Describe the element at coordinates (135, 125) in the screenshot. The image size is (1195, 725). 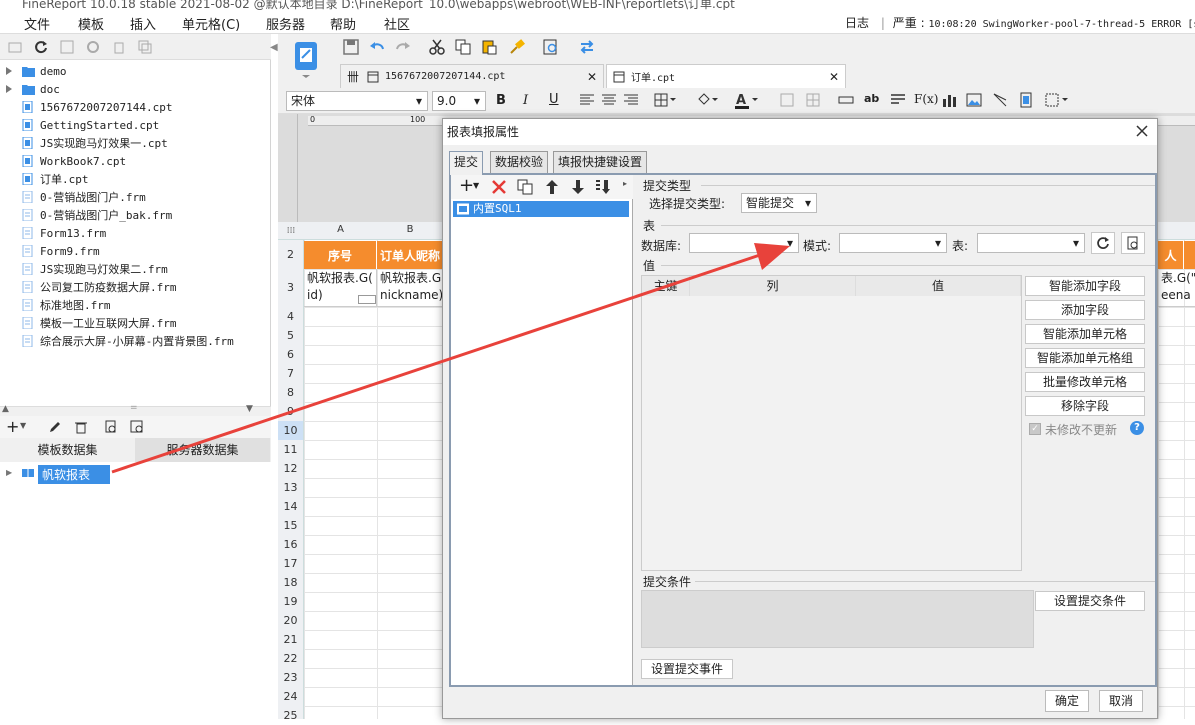
I see `tree-item: GettingStarted.cpt` at that location.